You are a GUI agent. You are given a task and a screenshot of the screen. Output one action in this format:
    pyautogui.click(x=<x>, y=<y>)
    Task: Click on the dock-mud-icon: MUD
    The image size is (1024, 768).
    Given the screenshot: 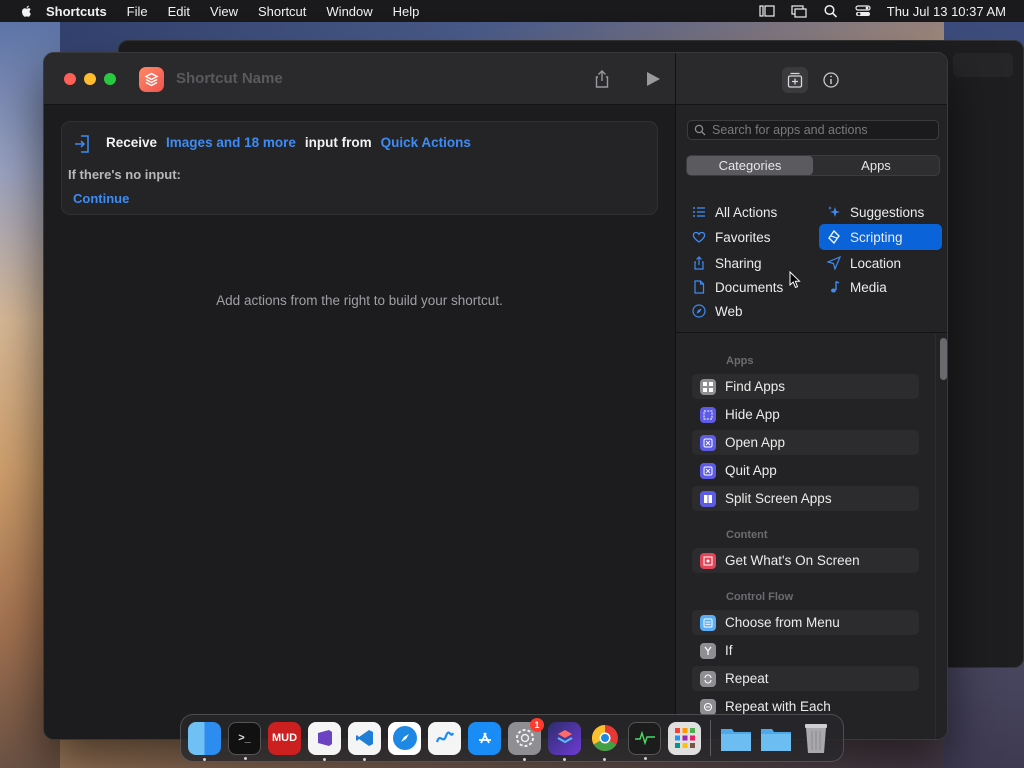 What is the action you would take?
    pyautogui.click(x=284, y=738)
    